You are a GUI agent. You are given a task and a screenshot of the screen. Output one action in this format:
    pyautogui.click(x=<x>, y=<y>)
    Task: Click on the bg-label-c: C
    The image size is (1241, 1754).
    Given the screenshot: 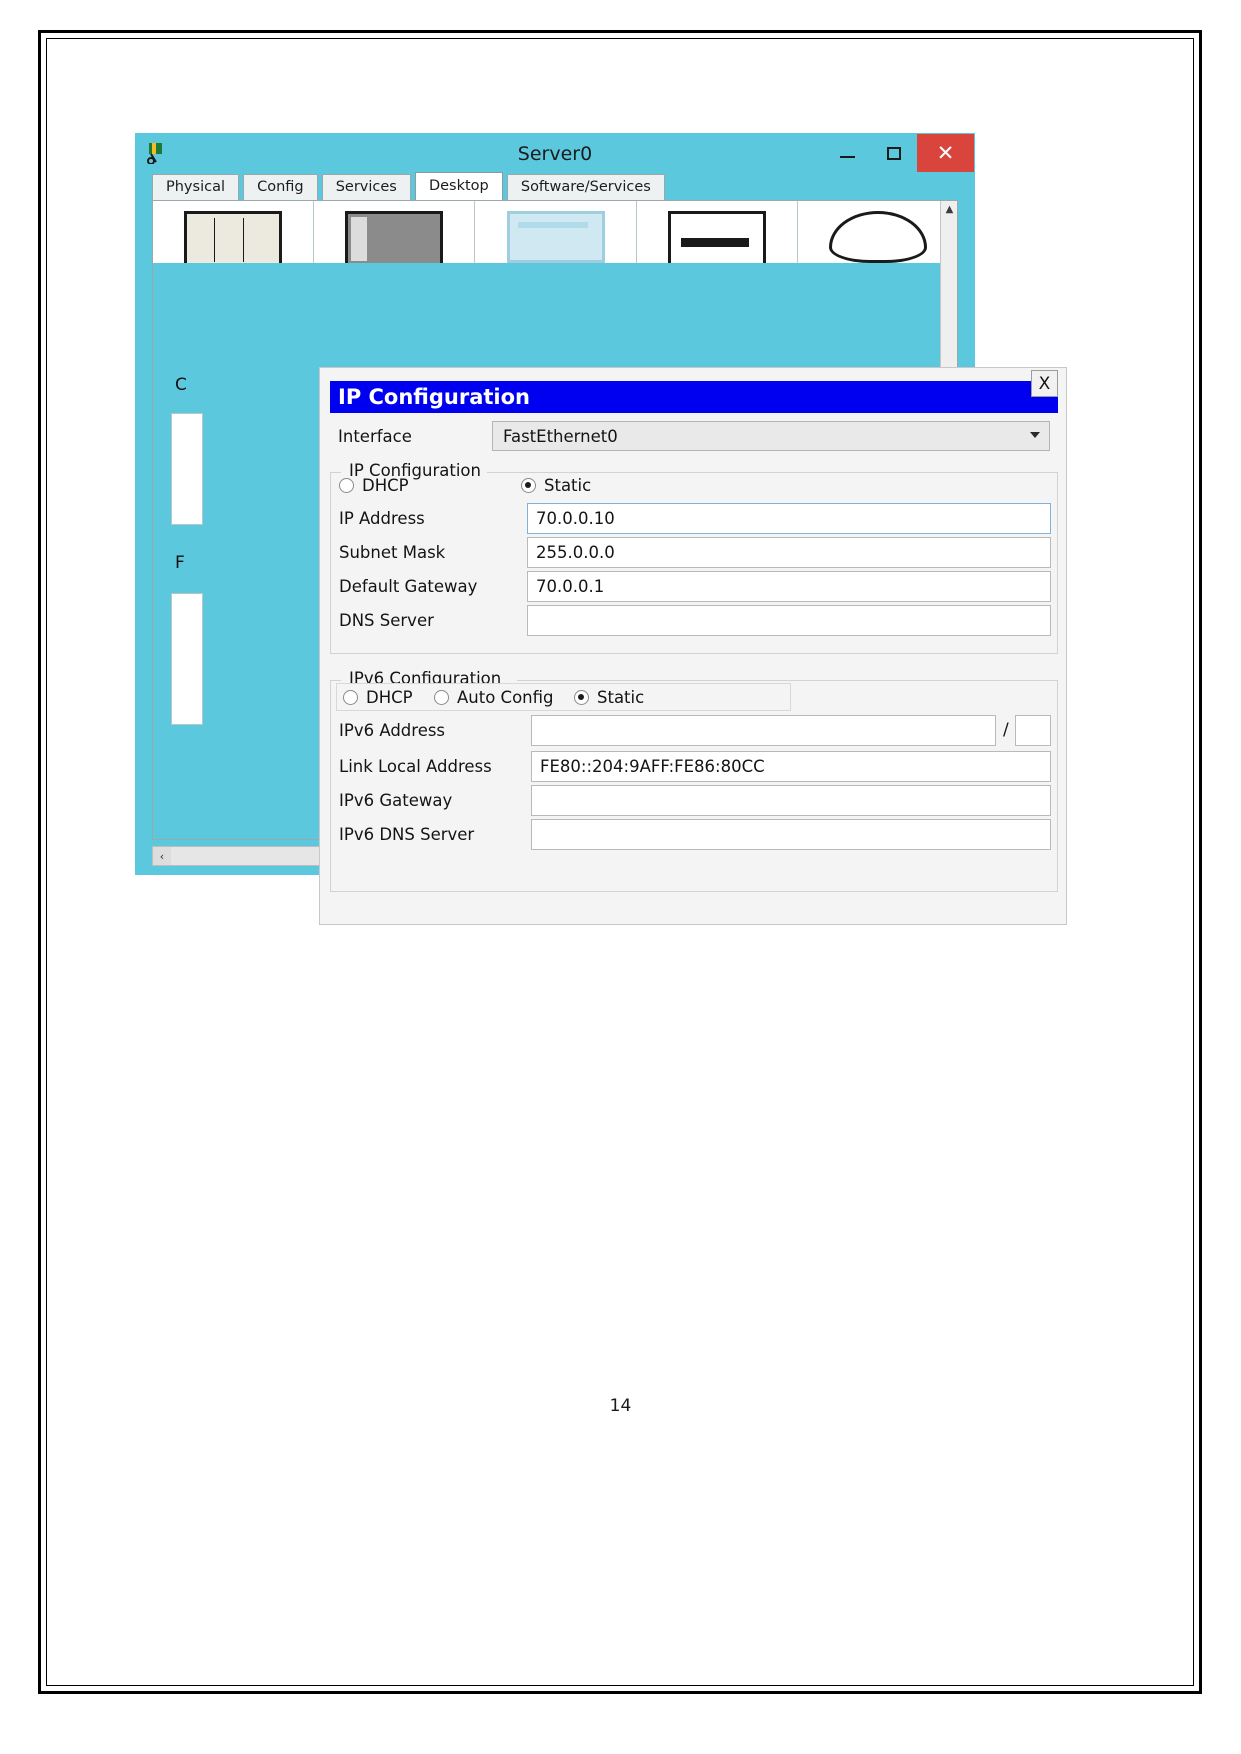 What is the action you would take?
    pyautogui.click(x=181, y=385)
    